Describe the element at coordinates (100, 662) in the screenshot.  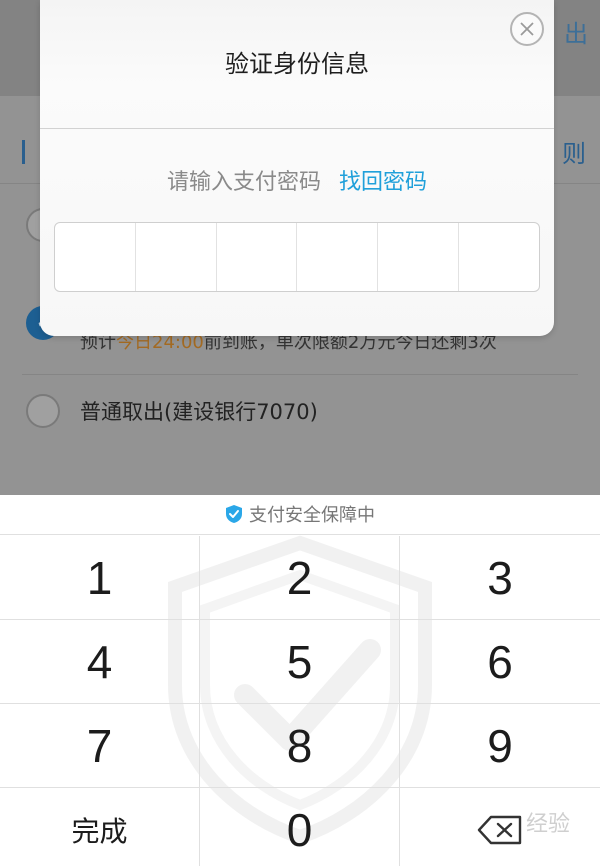
I see `key-4: 4` at that location.